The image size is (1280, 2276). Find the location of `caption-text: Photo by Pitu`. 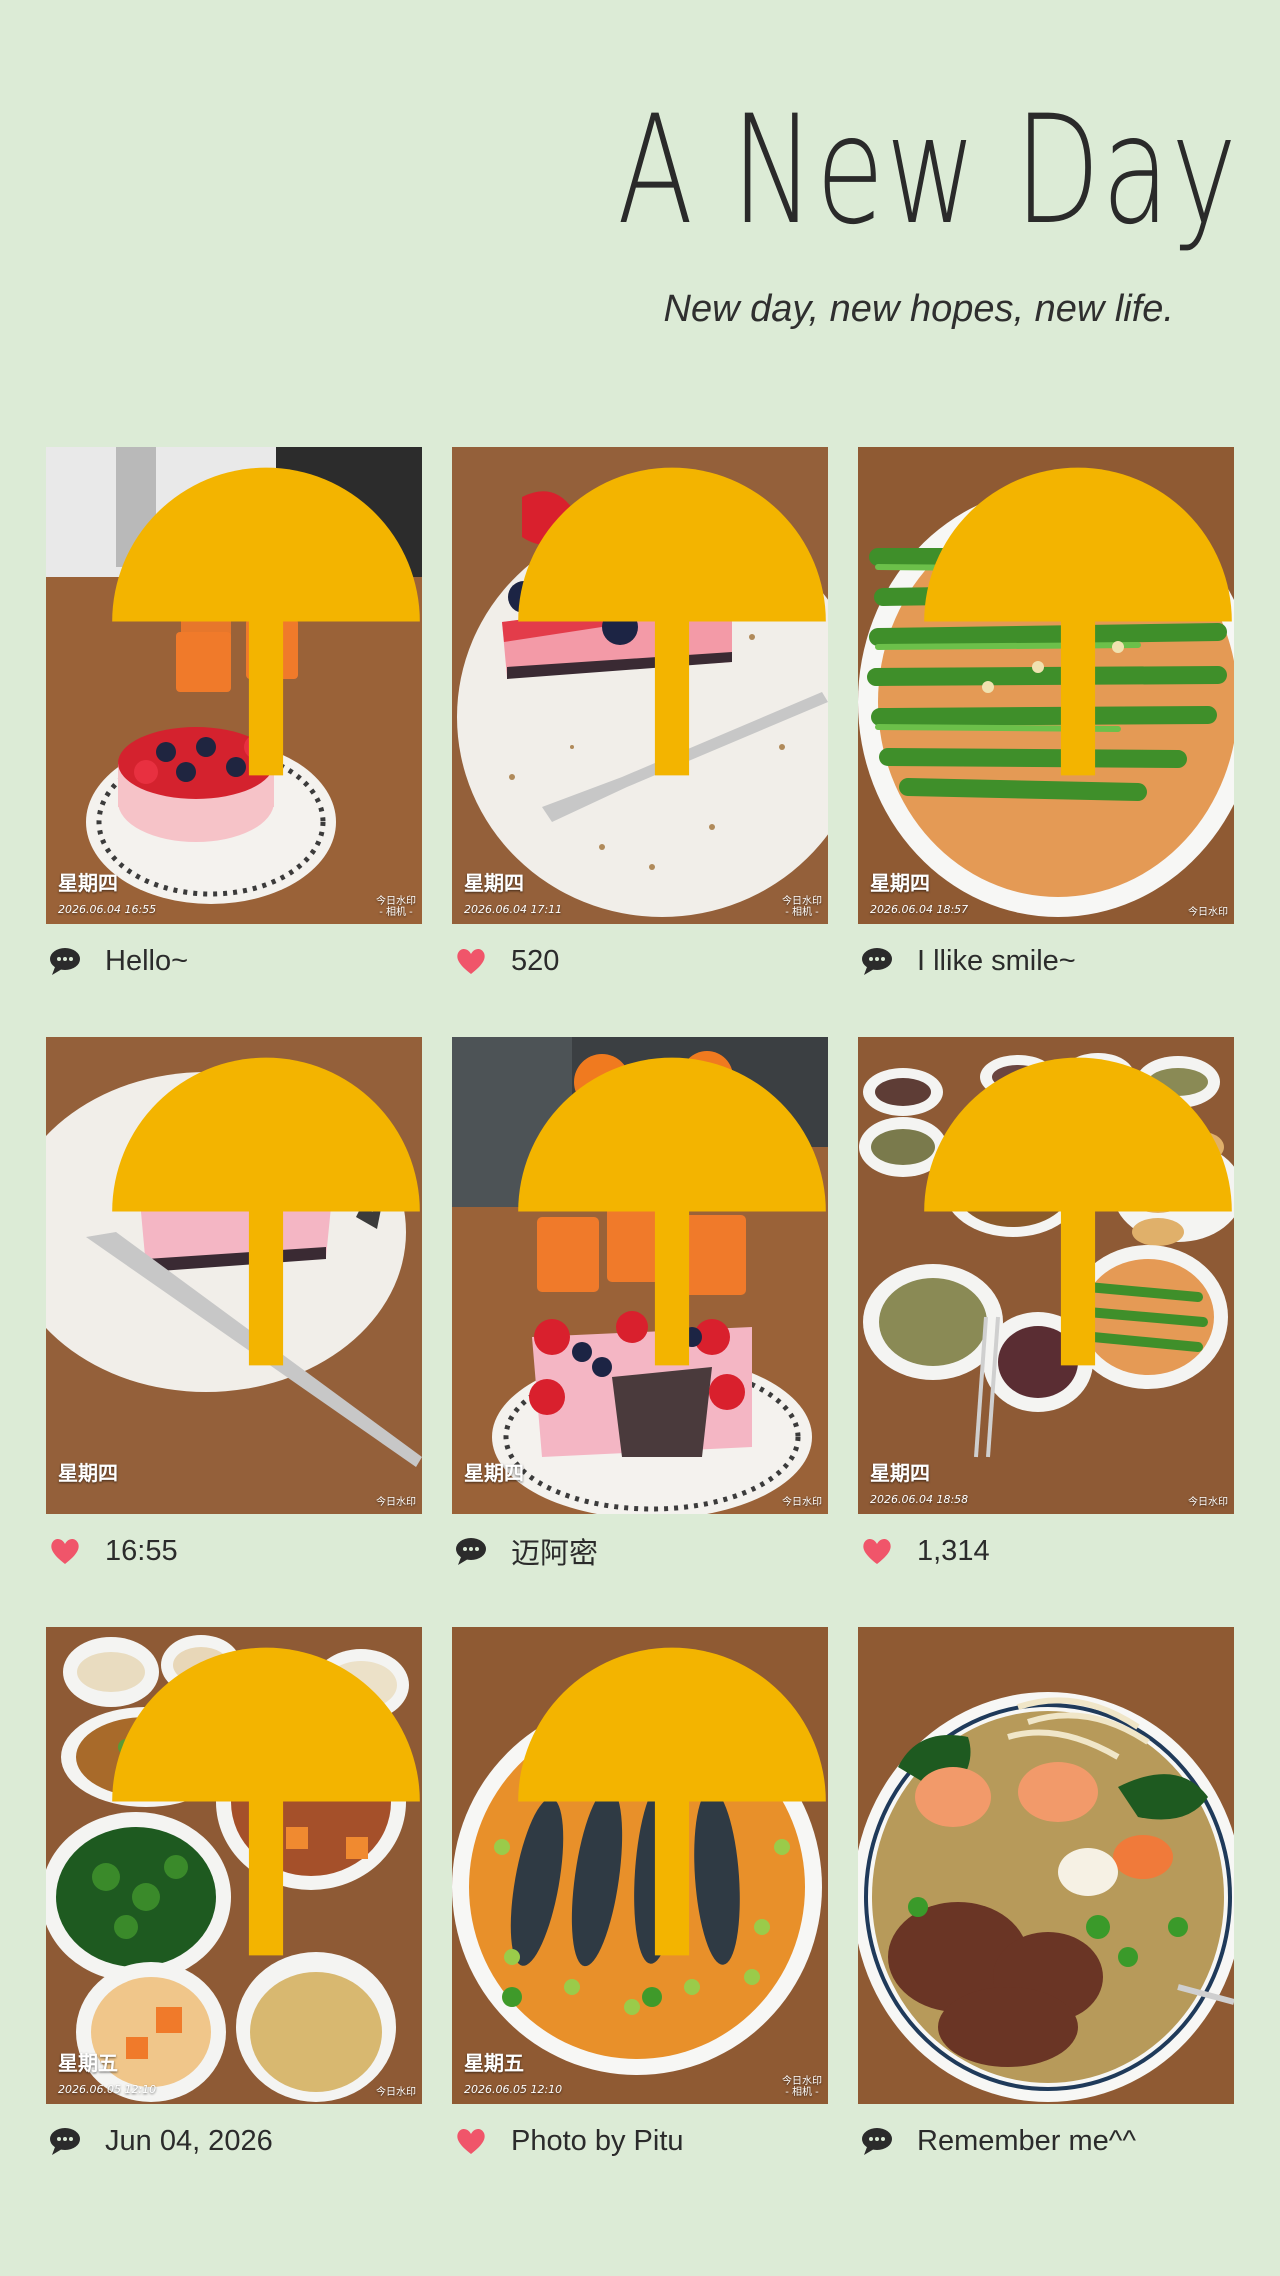

caption-text: Photo by Pitu is located at coordinates (597, 2140).